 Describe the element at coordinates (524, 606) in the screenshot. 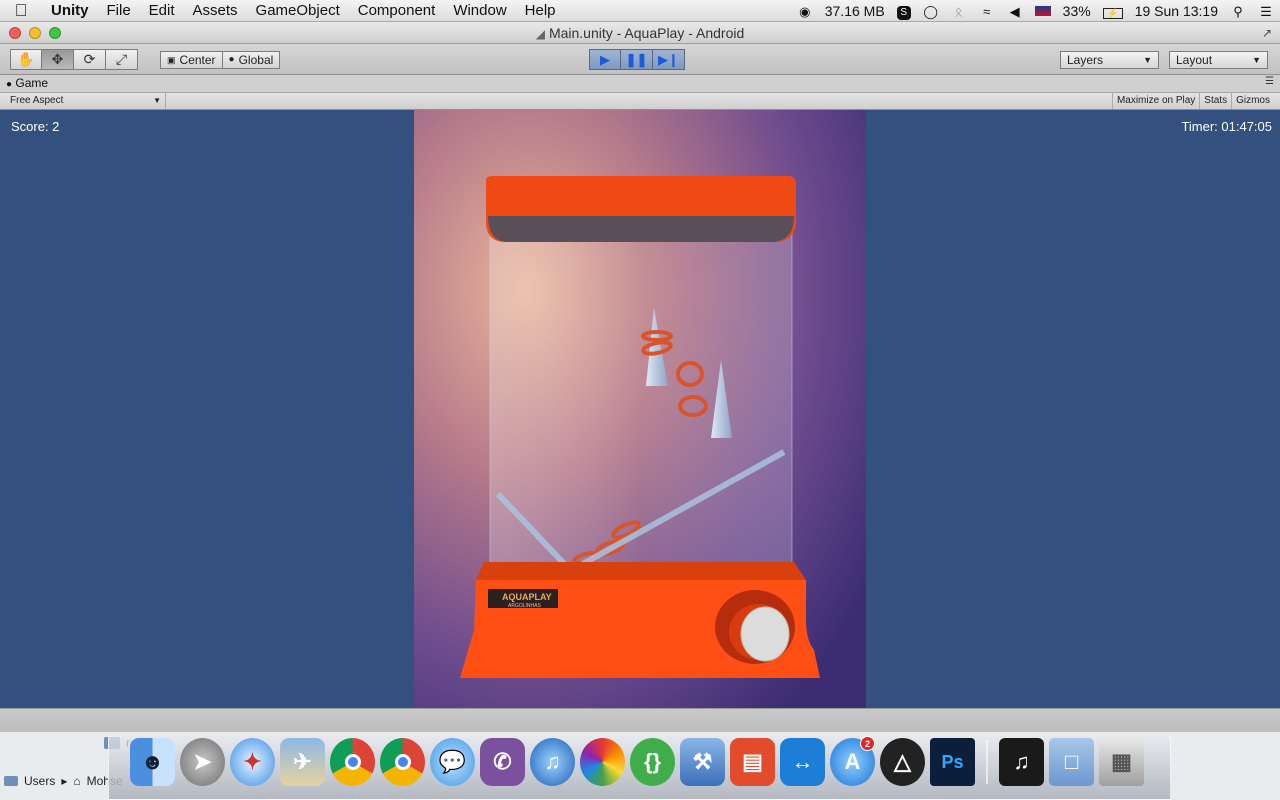

I see `aquaplay-logo-subtext: ARGOLINHAS` at that location.